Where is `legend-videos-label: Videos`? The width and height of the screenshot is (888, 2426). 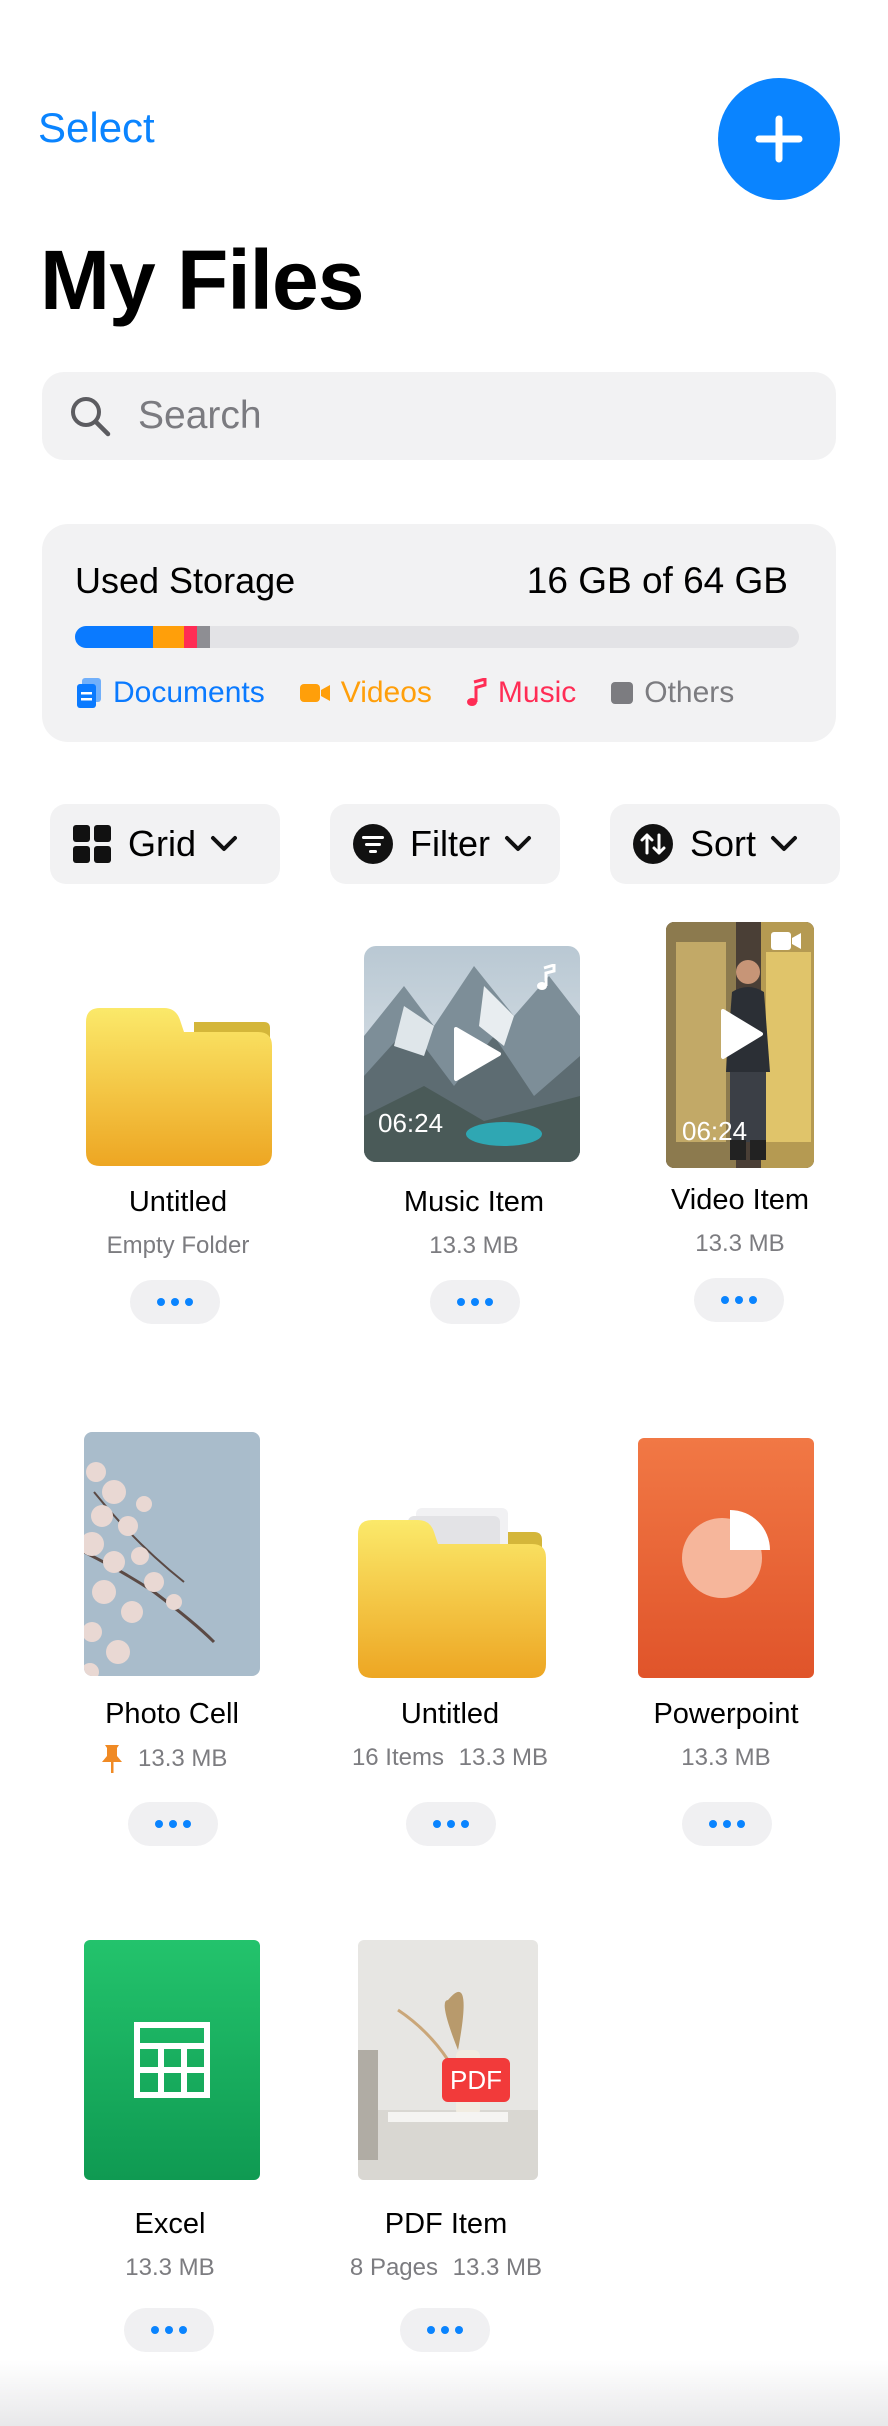 legend-videos-label: Videos is located at coordinates (386, 692).